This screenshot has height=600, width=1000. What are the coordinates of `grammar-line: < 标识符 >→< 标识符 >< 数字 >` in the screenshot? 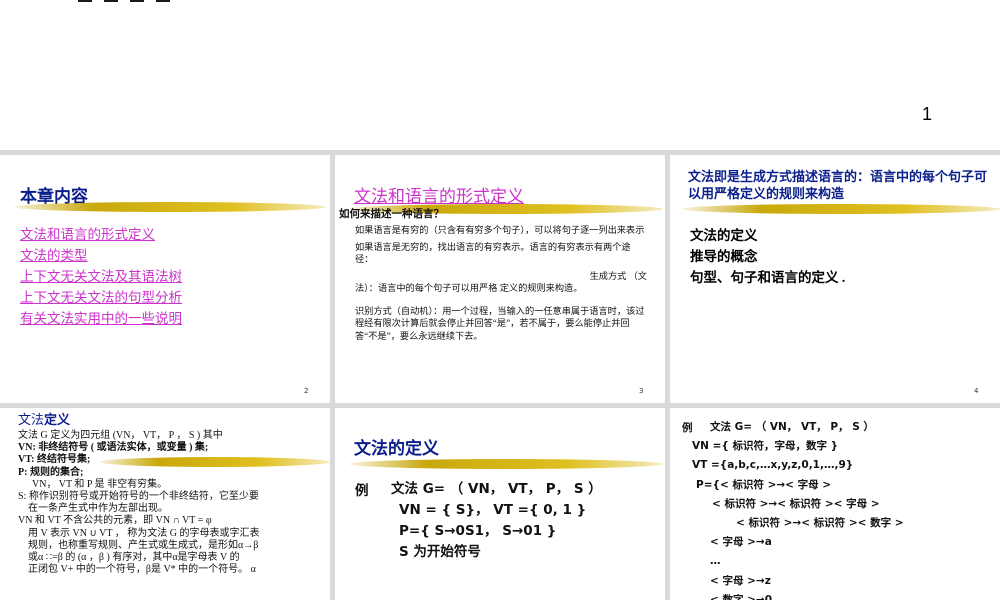 It's located at (820, 523).